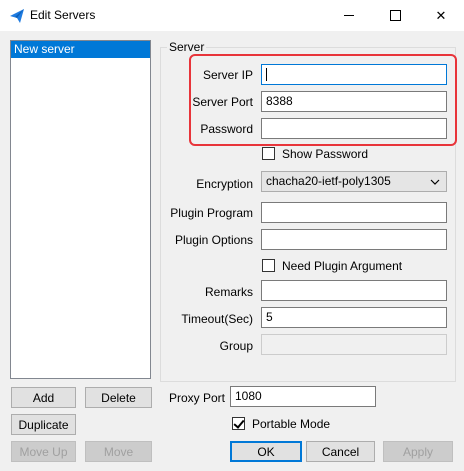 The width and height of the screenshot is (464, 471). I want to click on chevron-down-icon, so click(435, 182).